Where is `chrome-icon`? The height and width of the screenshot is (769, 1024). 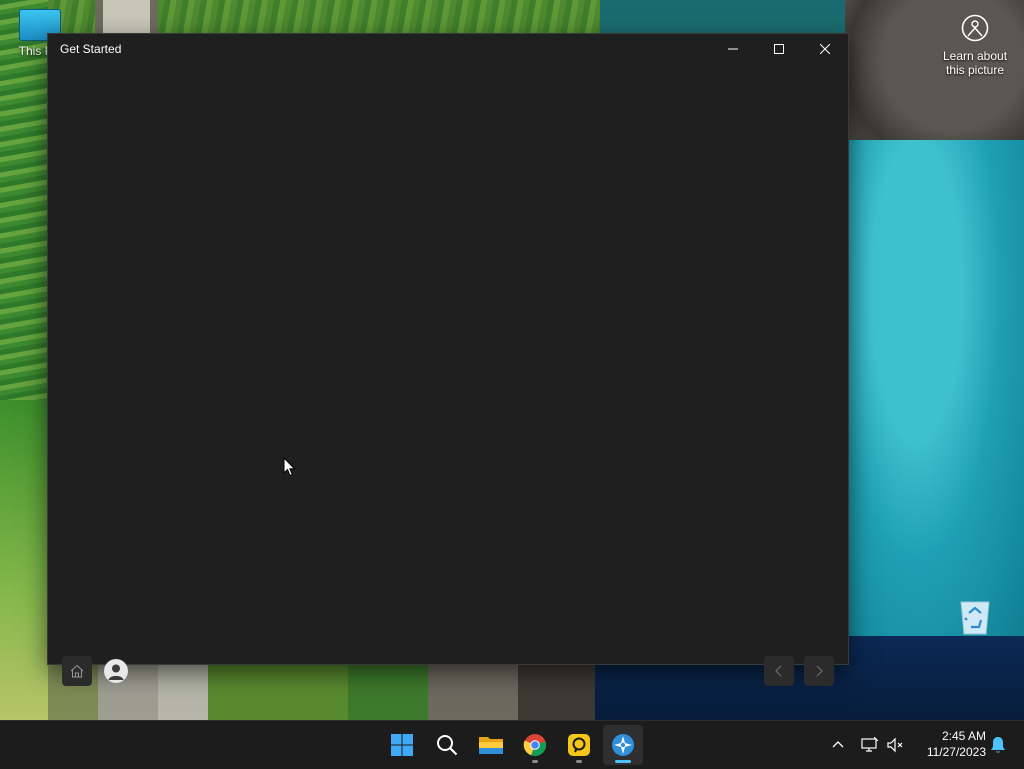
chrome-icon is located at coordinates (535, 745).